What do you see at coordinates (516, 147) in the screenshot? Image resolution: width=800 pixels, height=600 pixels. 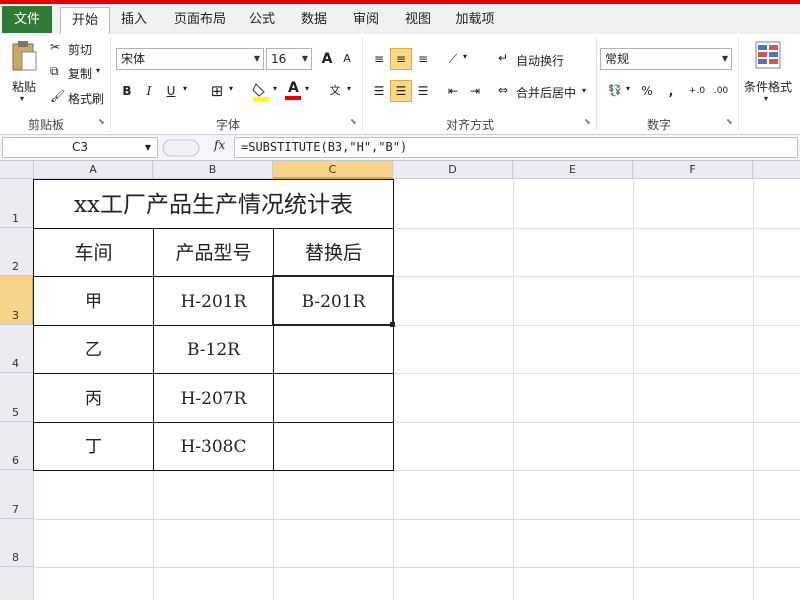 I see `formula-input: =SUBSTITUTE(B3,"H","B")` at bounding box center [516, 147].